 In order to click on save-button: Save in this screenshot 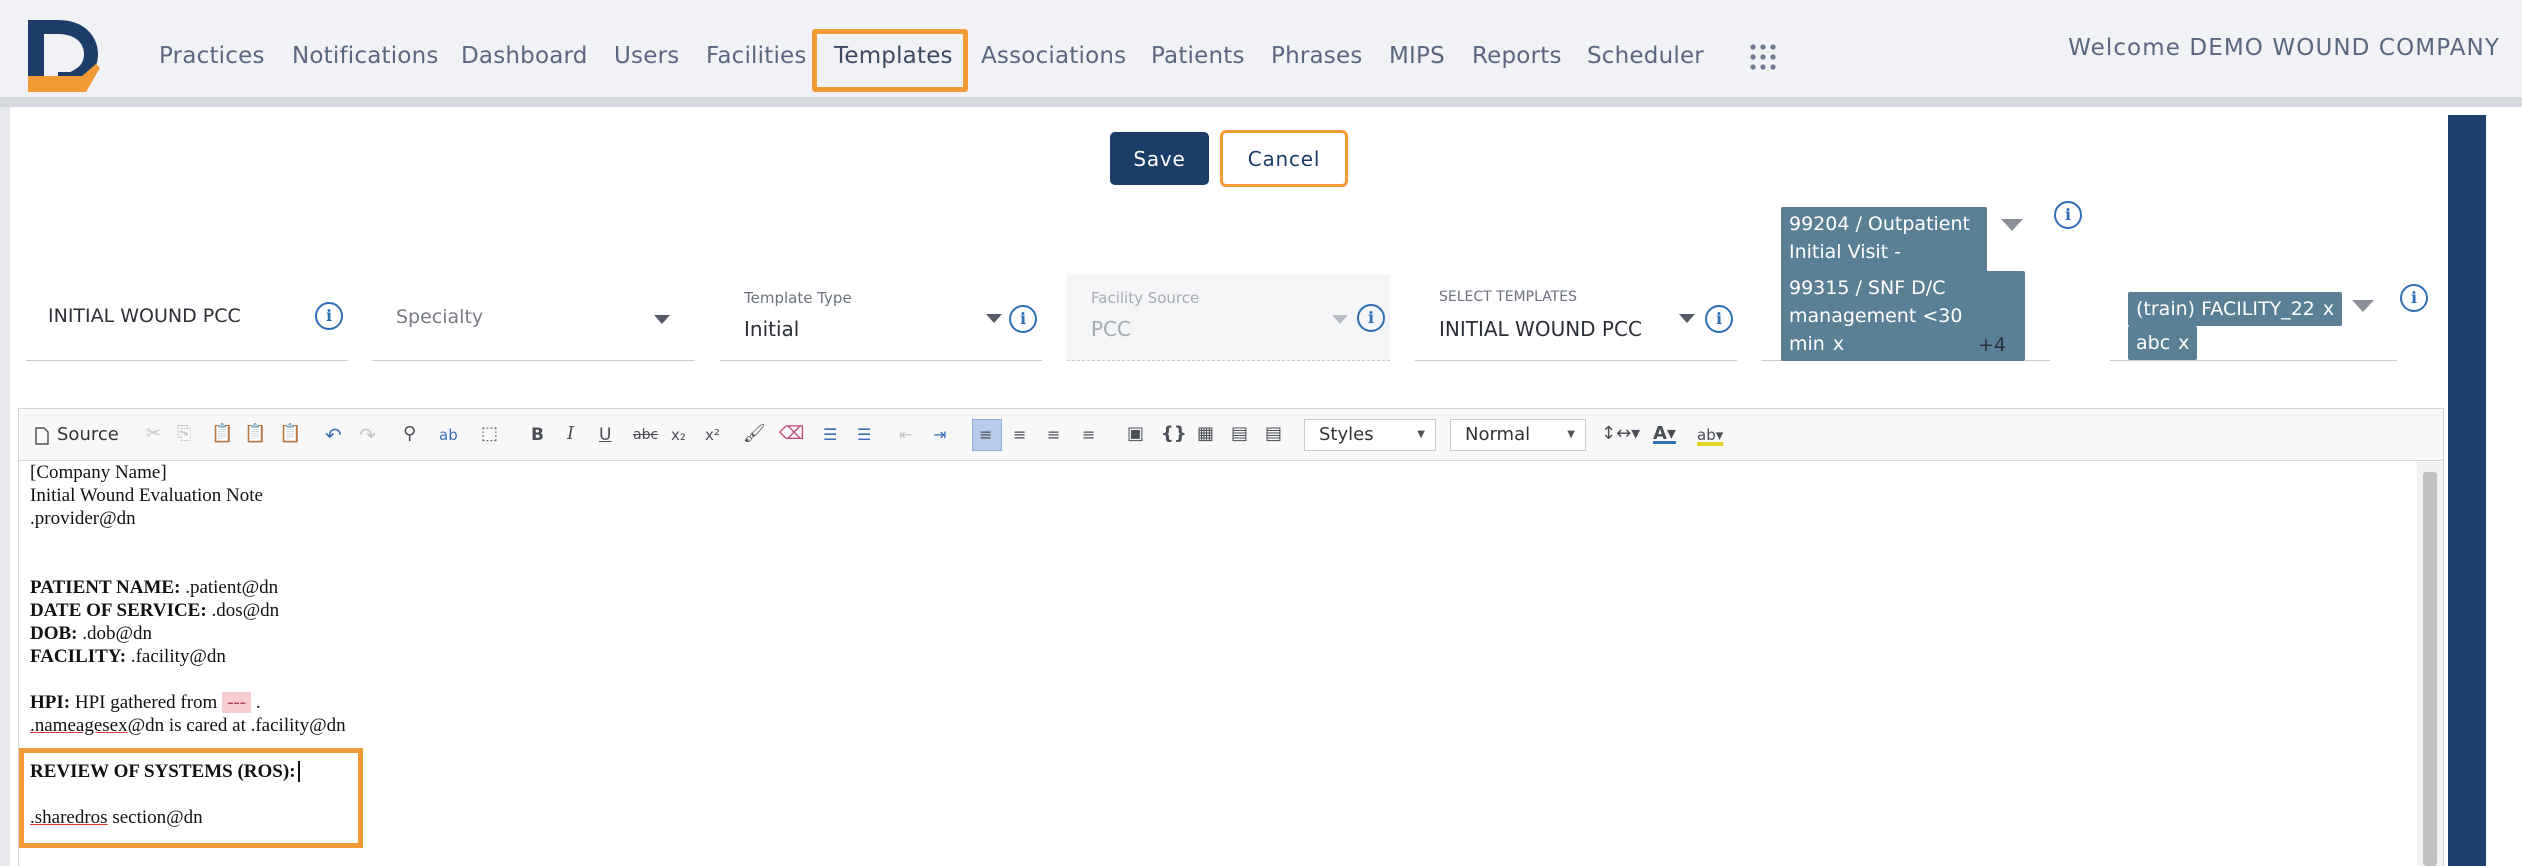, I will do `click(1159, 158)`.